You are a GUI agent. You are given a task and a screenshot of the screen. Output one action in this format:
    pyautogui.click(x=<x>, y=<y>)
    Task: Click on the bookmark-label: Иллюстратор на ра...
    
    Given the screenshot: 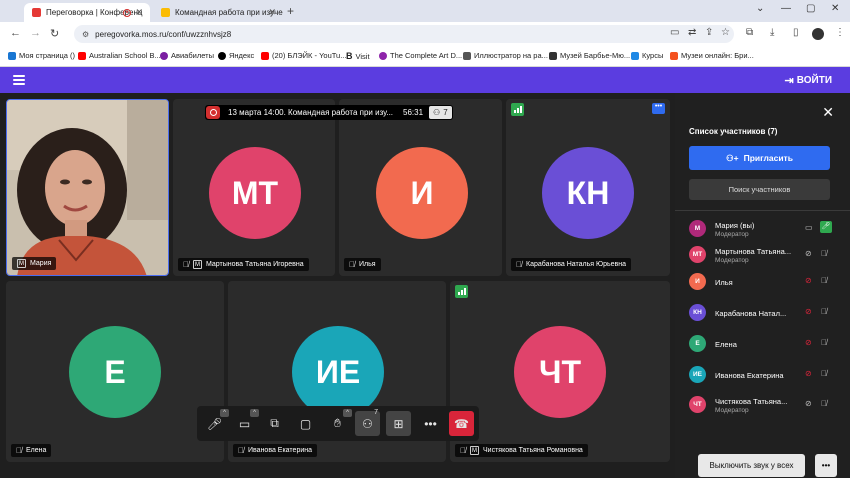 What is the action you would take?
    pyautogui.click(x=511, y=55)
    